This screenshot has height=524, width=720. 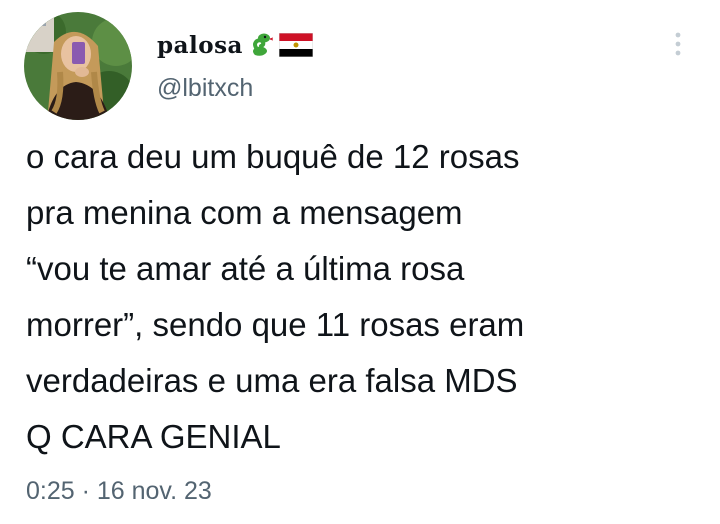 I want to click on avatar, so click(x=78, y=66).